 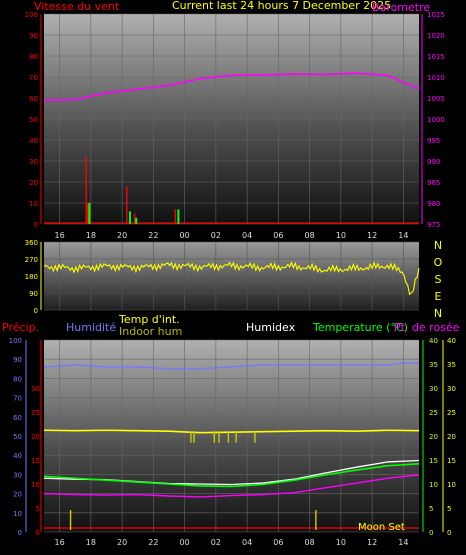 I want to click on barometer-tick-label: 1000, so click(x=436, y=120).